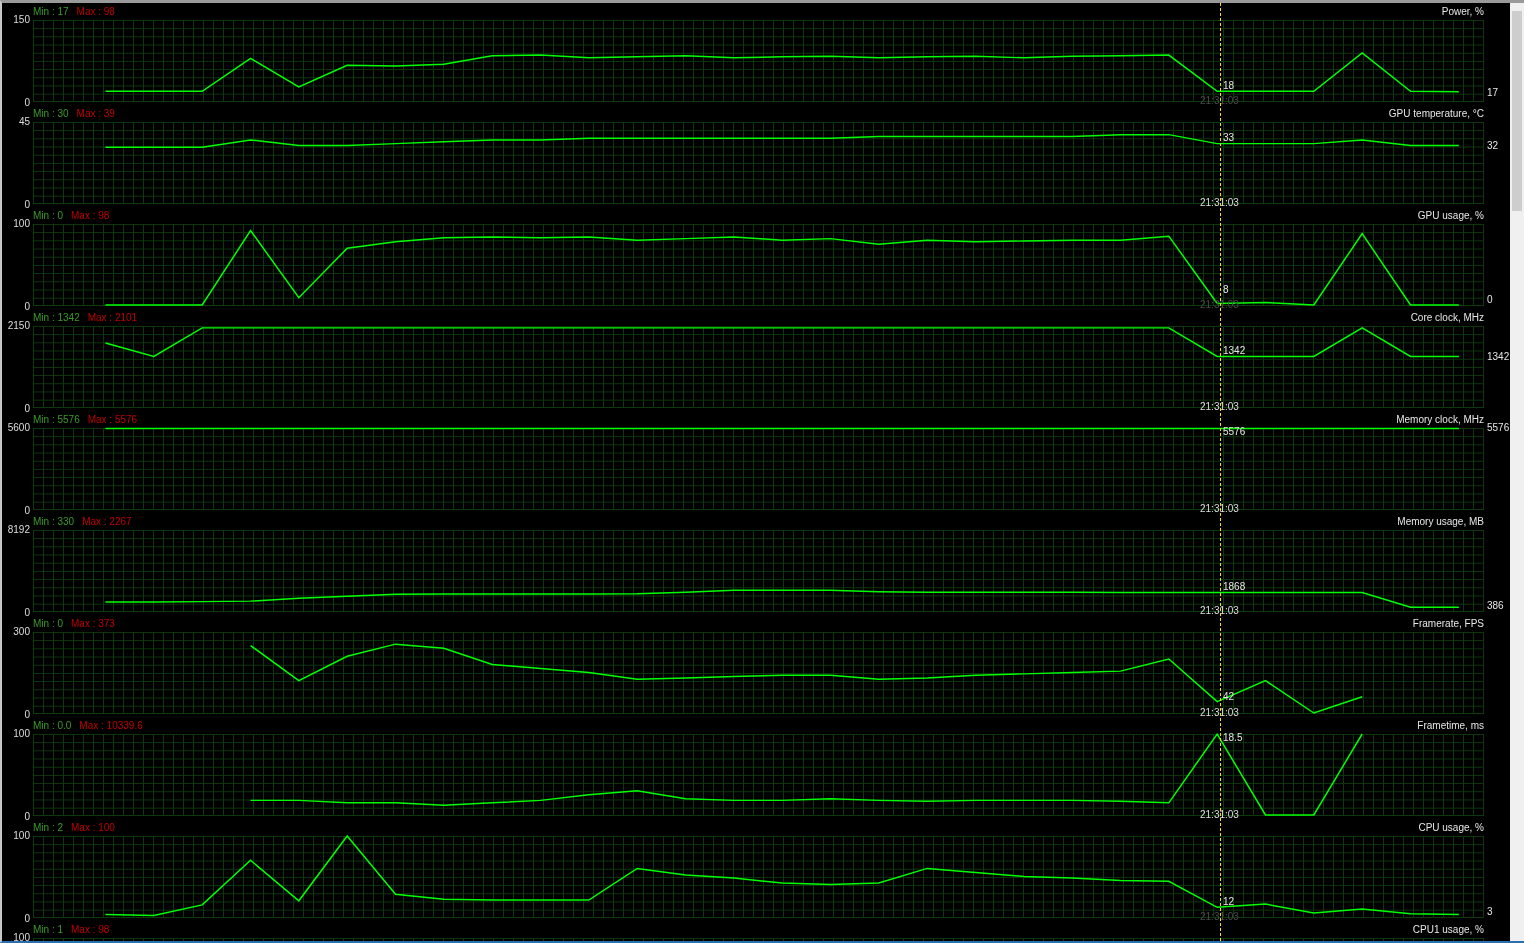  Describe the element at coordinates (48, 929) in the screenshot. I see `min-value: Min : 1` at that location.